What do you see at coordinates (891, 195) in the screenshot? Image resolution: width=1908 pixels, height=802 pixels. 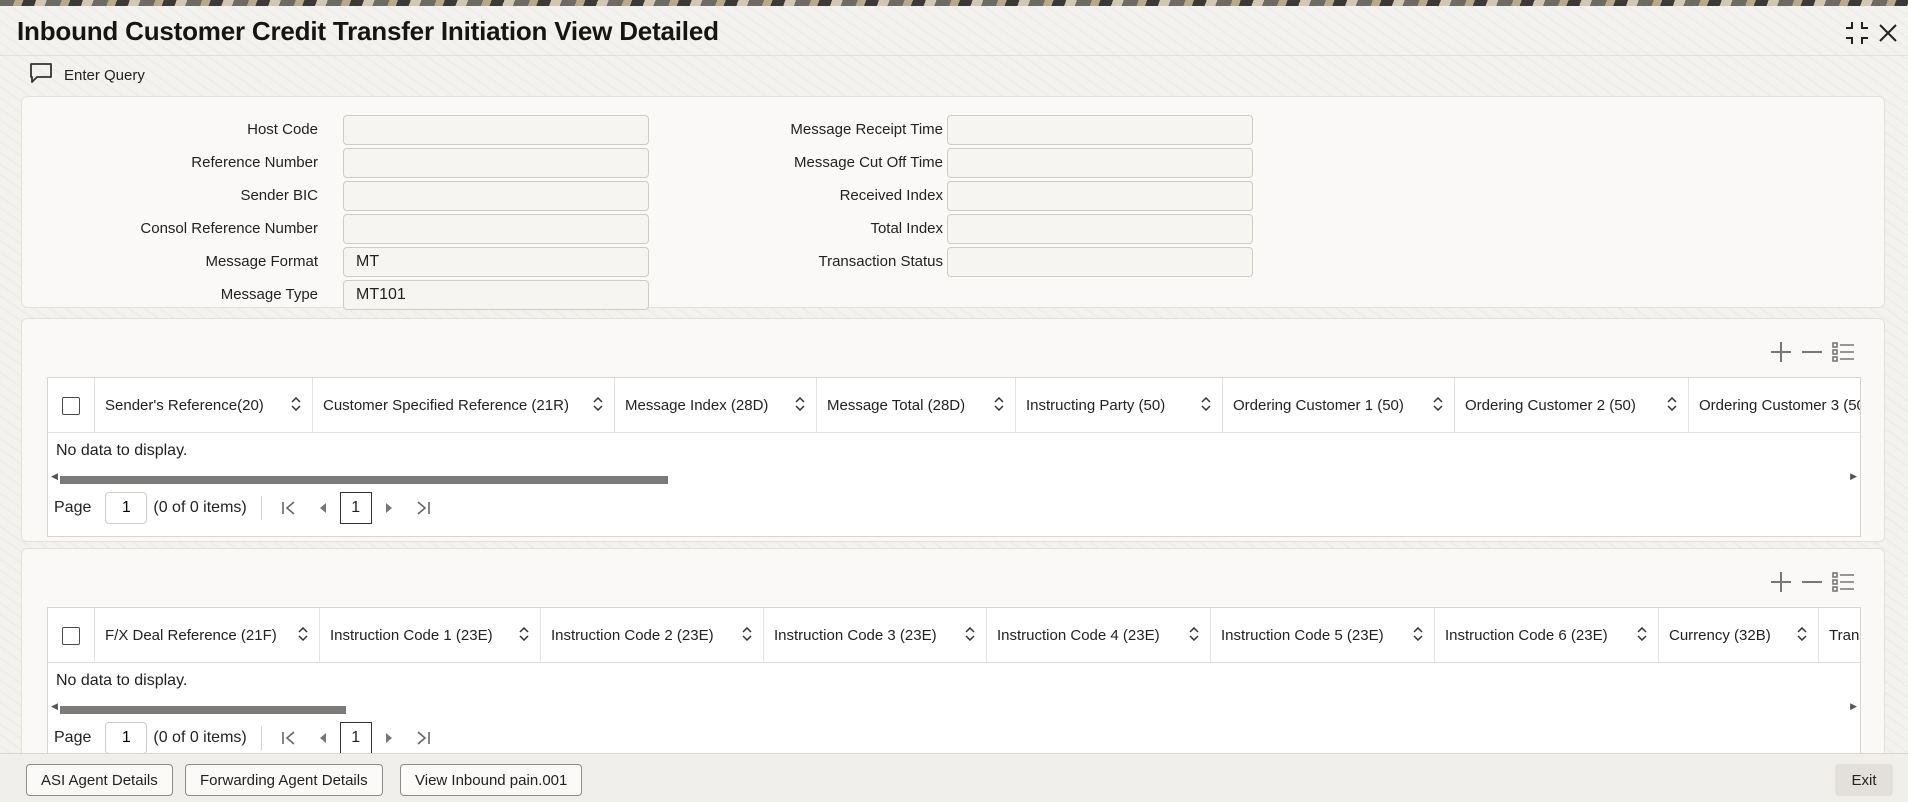 I see `received-index-label: Received Index` at bounding box center [891, 195].